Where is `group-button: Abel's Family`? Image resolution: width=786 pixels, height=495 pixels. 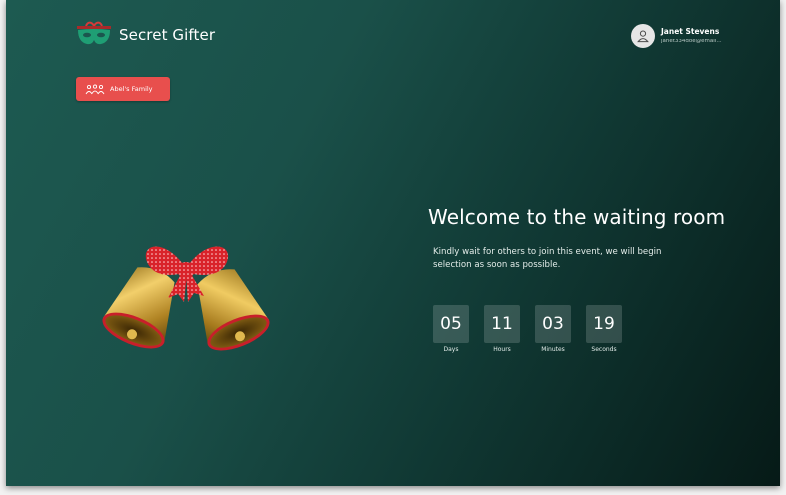
group-button: Abel's Family is located at coordinates (123, 89).